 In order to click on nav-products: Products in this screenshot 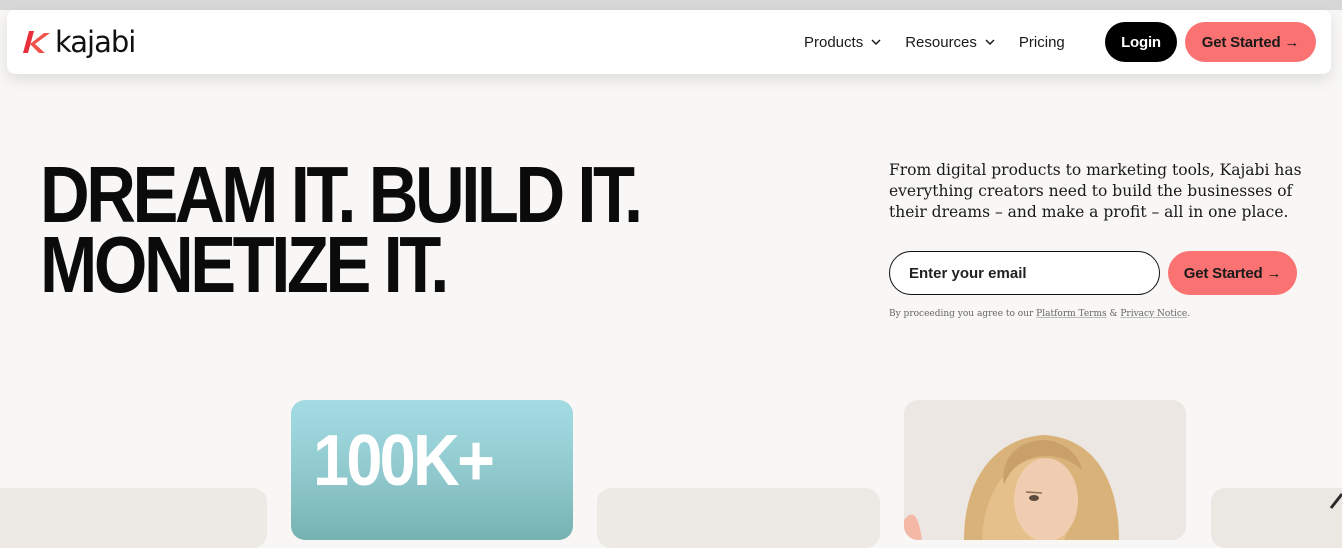, I will do `click(843, 42)`.